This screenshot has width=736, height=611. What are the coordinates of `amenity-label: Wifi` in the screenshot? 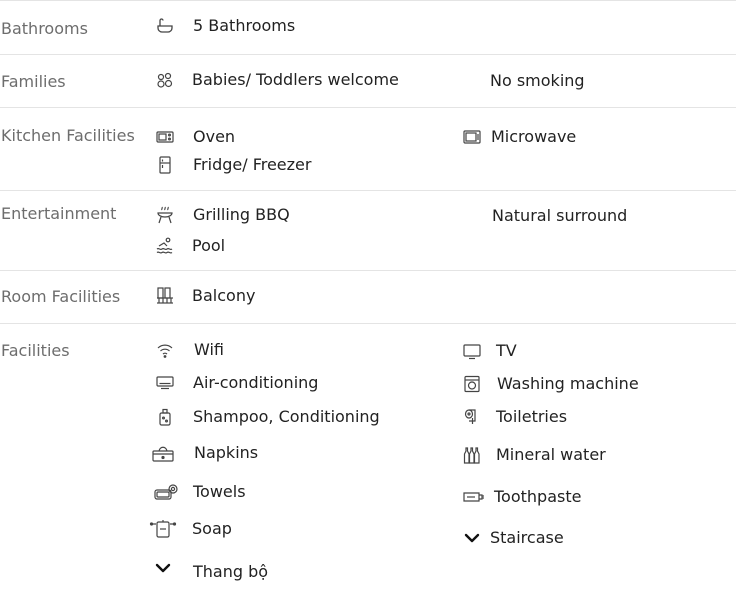 It's located at (209, 349).